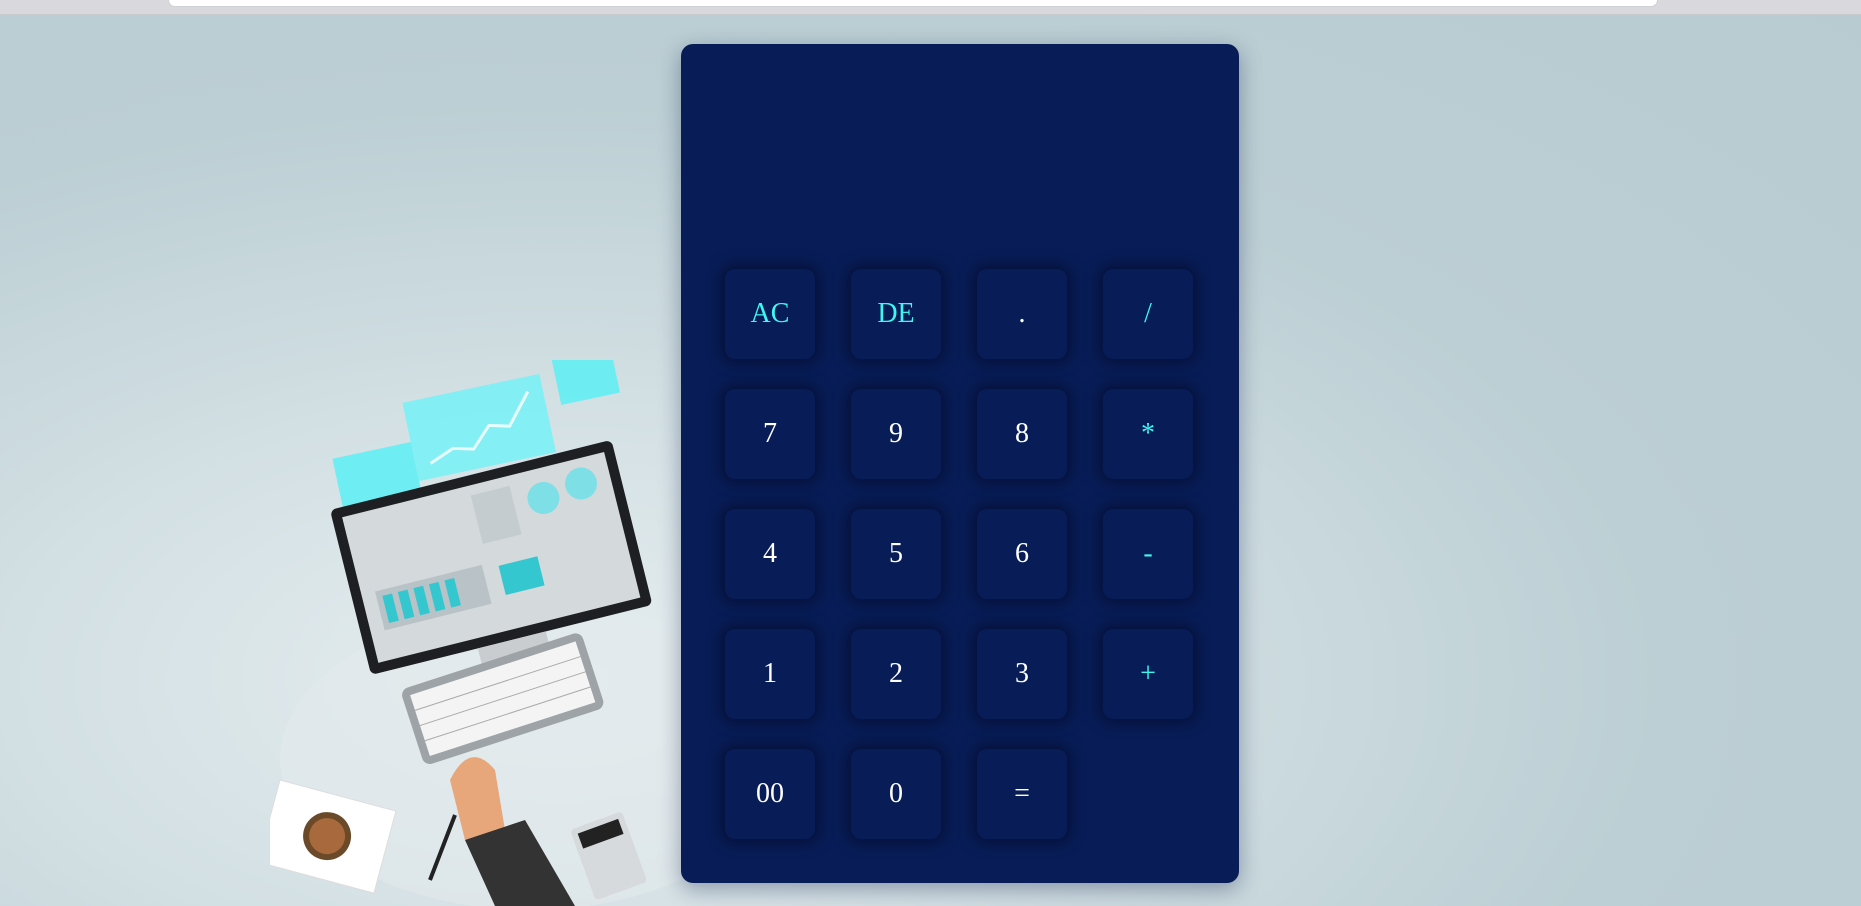 The width and height of the screenshot is (1861, 906). What do you see at coordinates (770, 314) in the screenshot?
I see `all-clear-button: AC` at bounding box center [770, 314].